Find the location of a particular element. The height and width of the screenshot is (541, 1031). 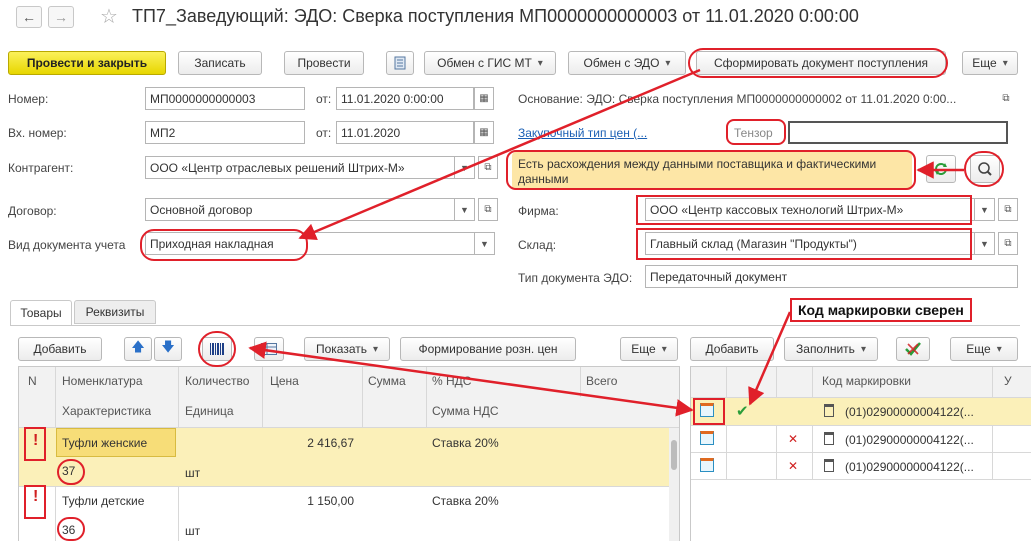

col-header-n: N is located at coordinates (32, 381).